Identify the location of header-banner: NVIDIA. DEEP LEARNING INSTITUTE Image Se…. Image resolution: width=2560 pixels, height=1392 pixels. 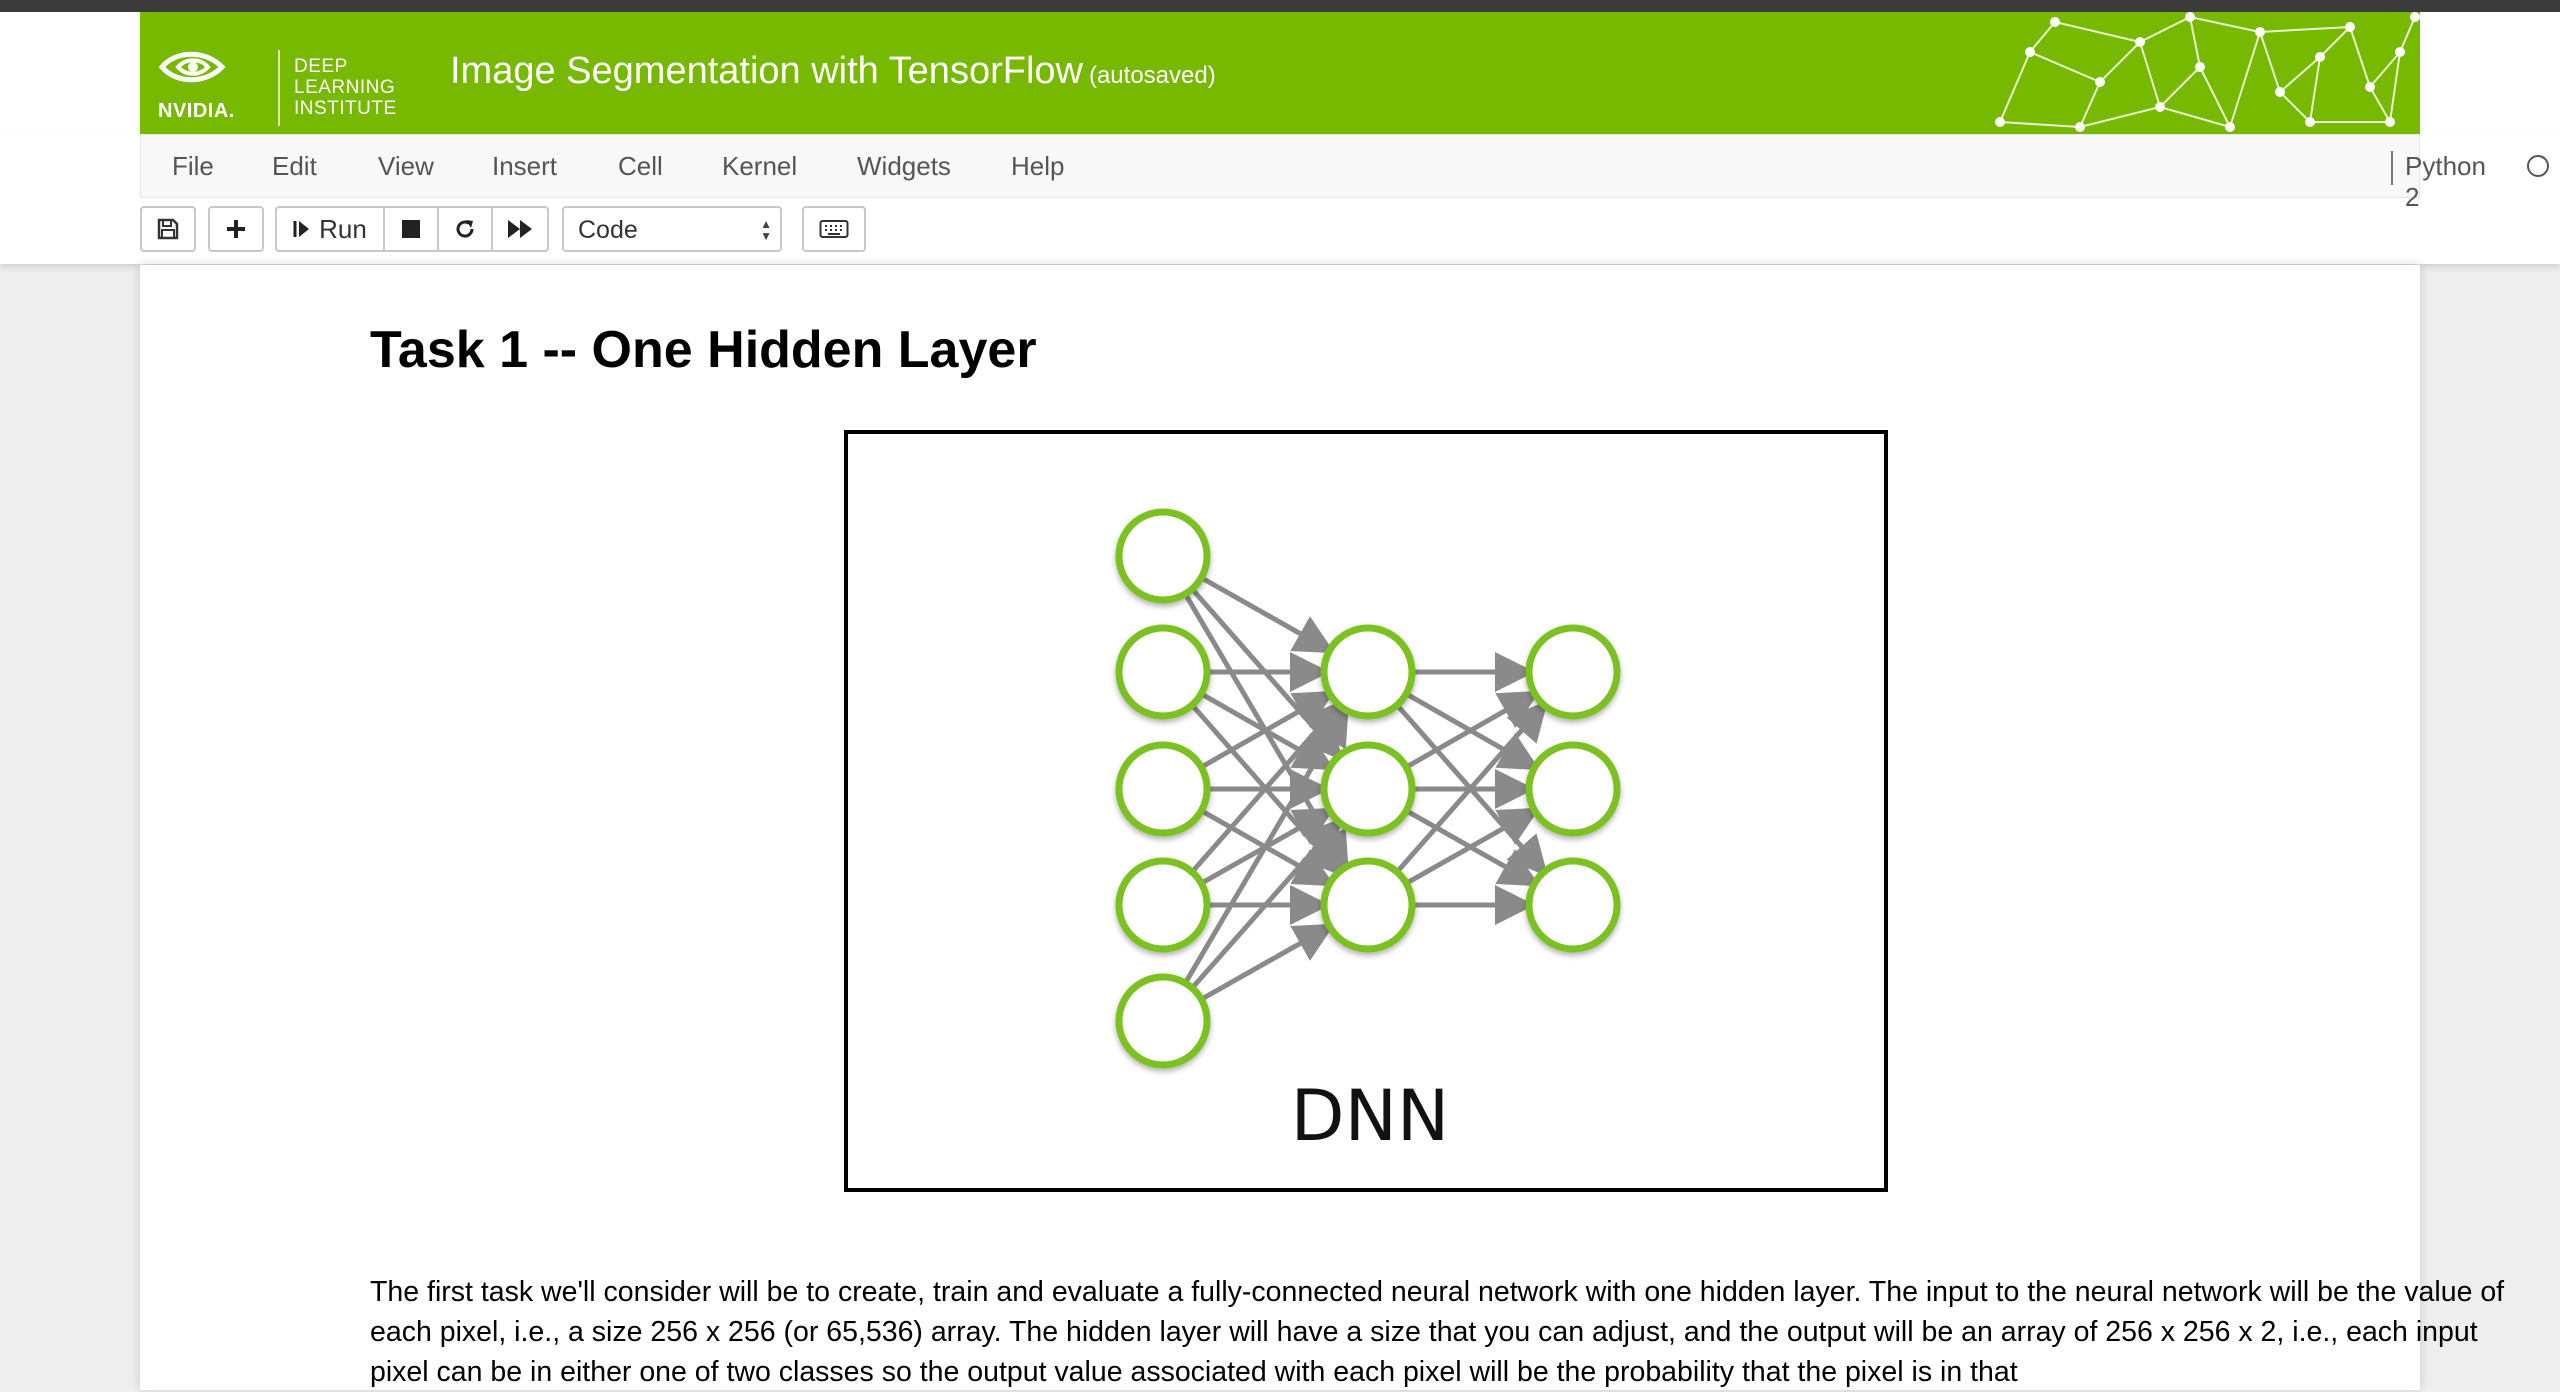
(1280, 73).